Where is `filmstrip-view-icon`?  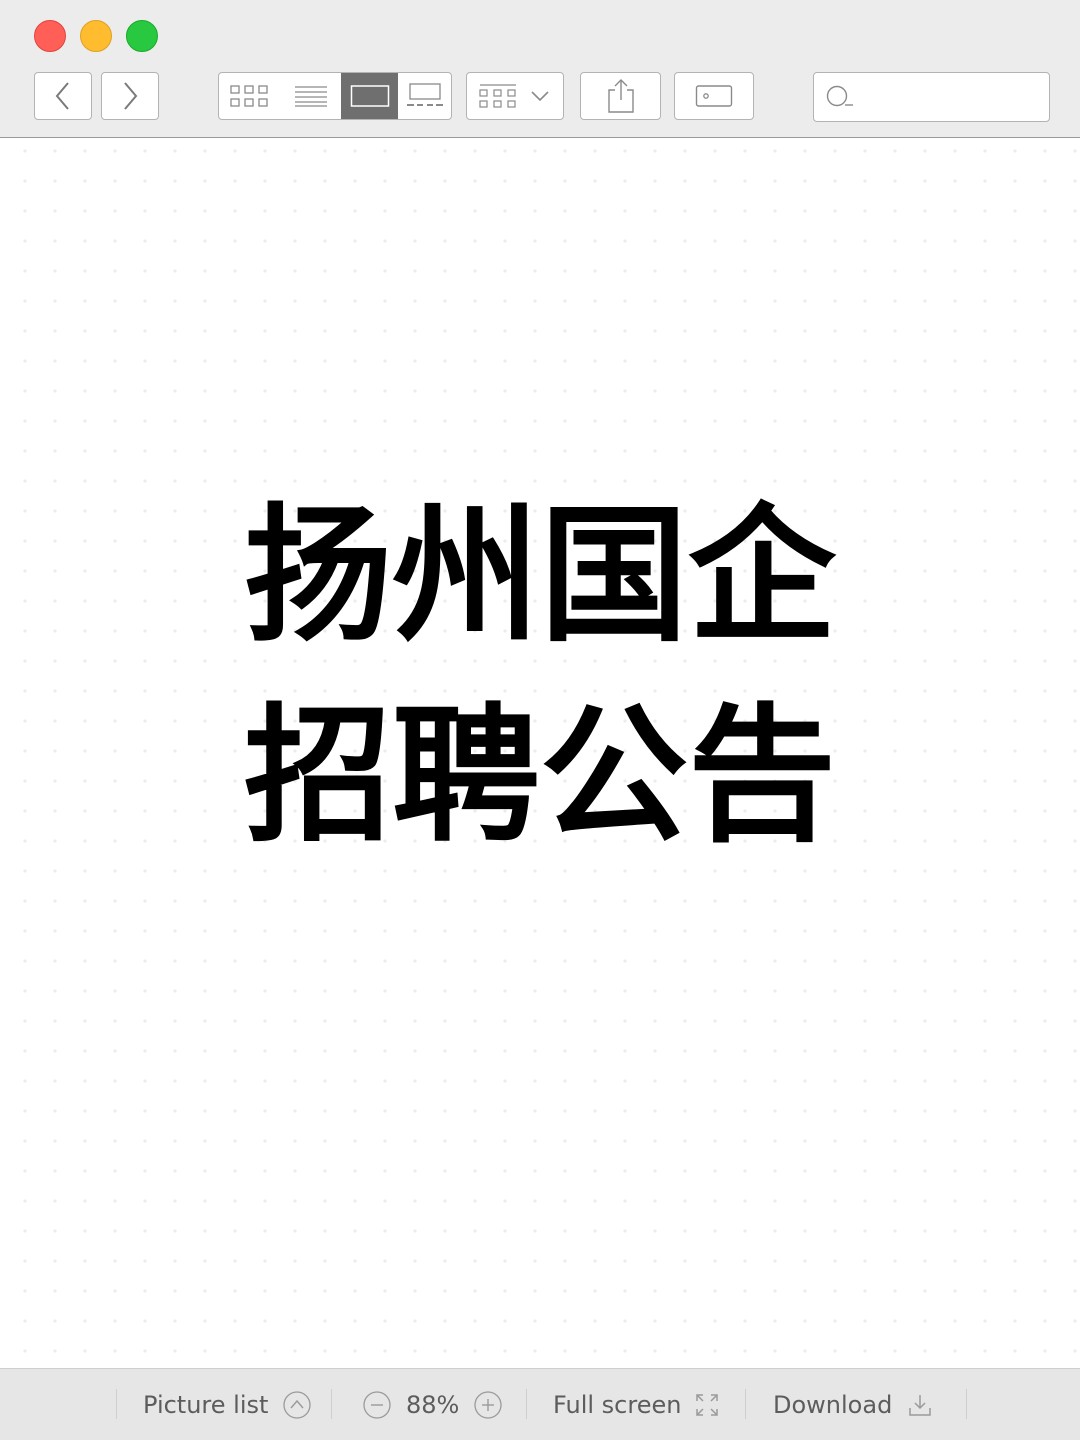
filmstrip-view-icon is located at coordinates (424, 94).